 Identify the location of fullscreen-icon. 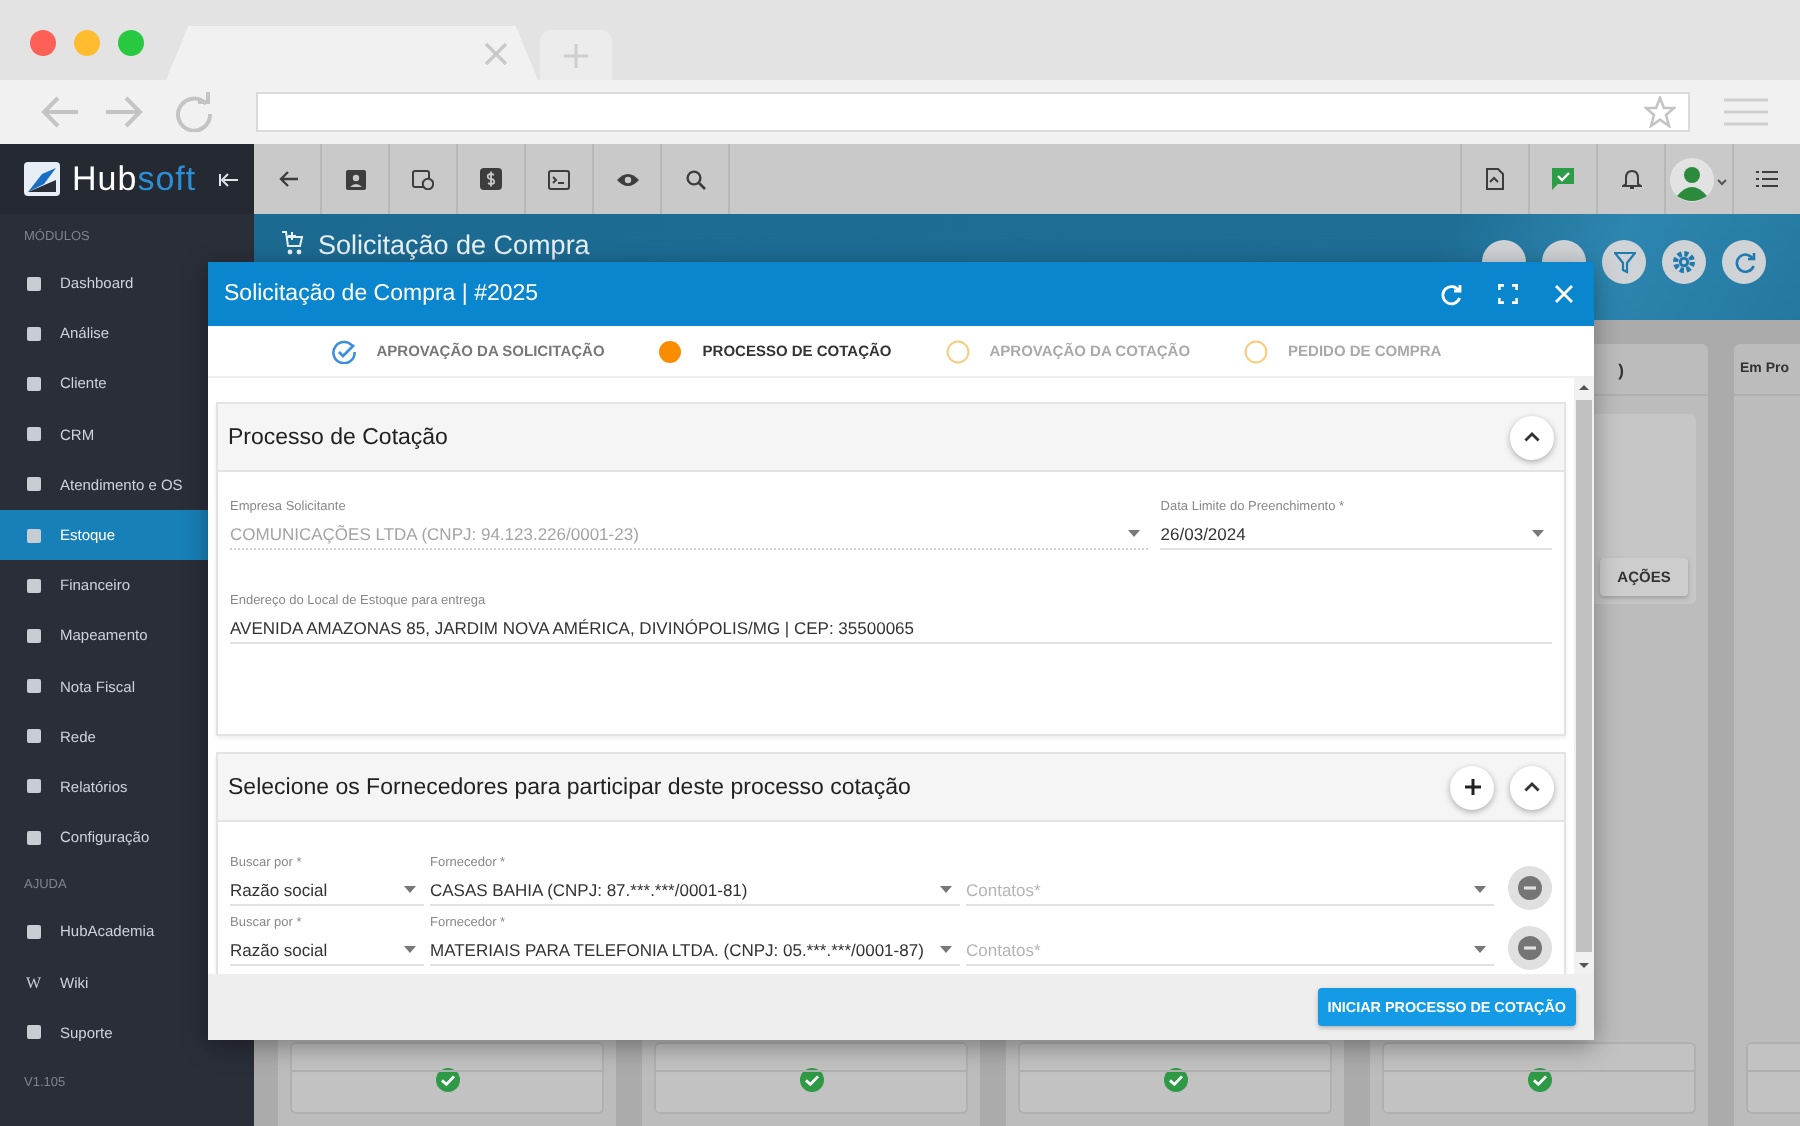
(1508, 294).